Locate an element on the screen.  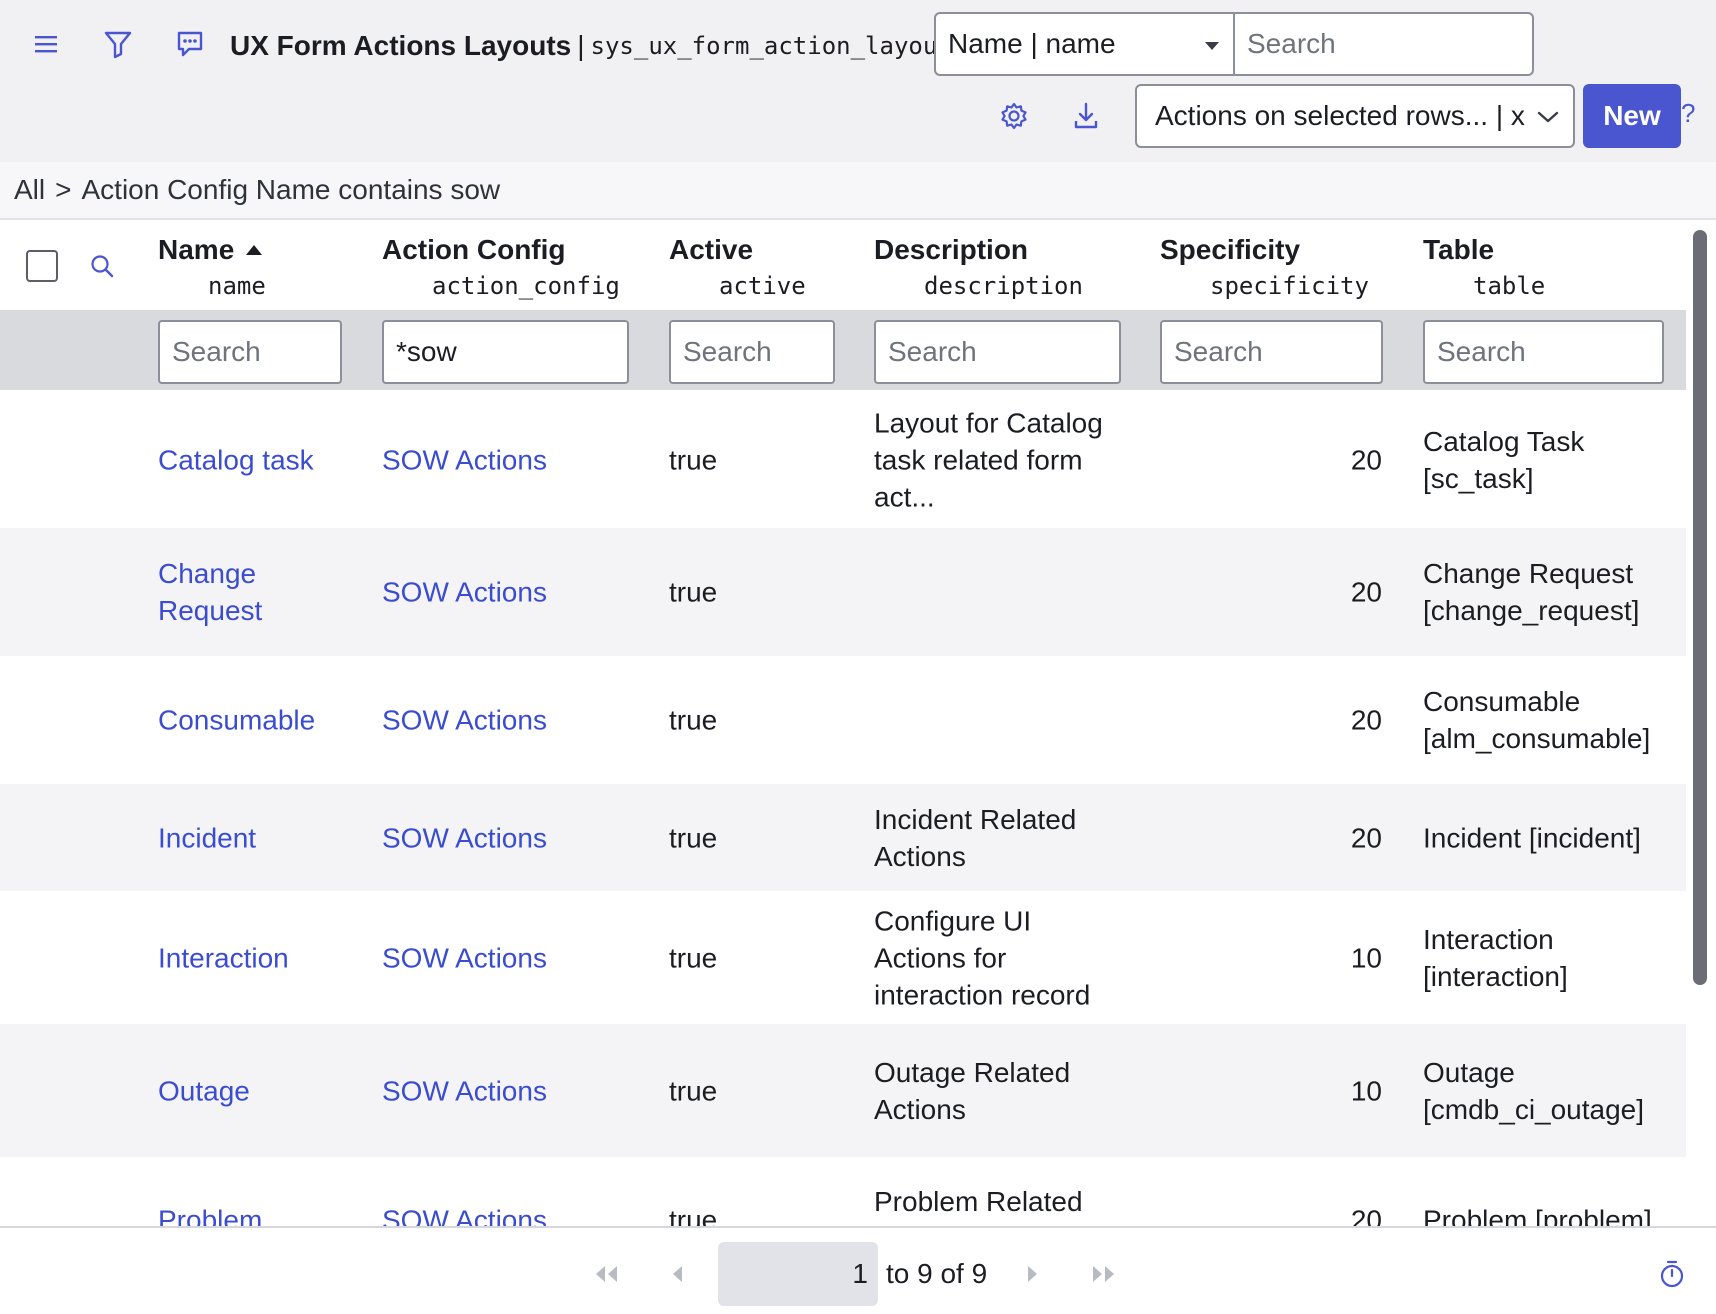
record-name-link-line: Outage is located at coordinates (204, 1090).